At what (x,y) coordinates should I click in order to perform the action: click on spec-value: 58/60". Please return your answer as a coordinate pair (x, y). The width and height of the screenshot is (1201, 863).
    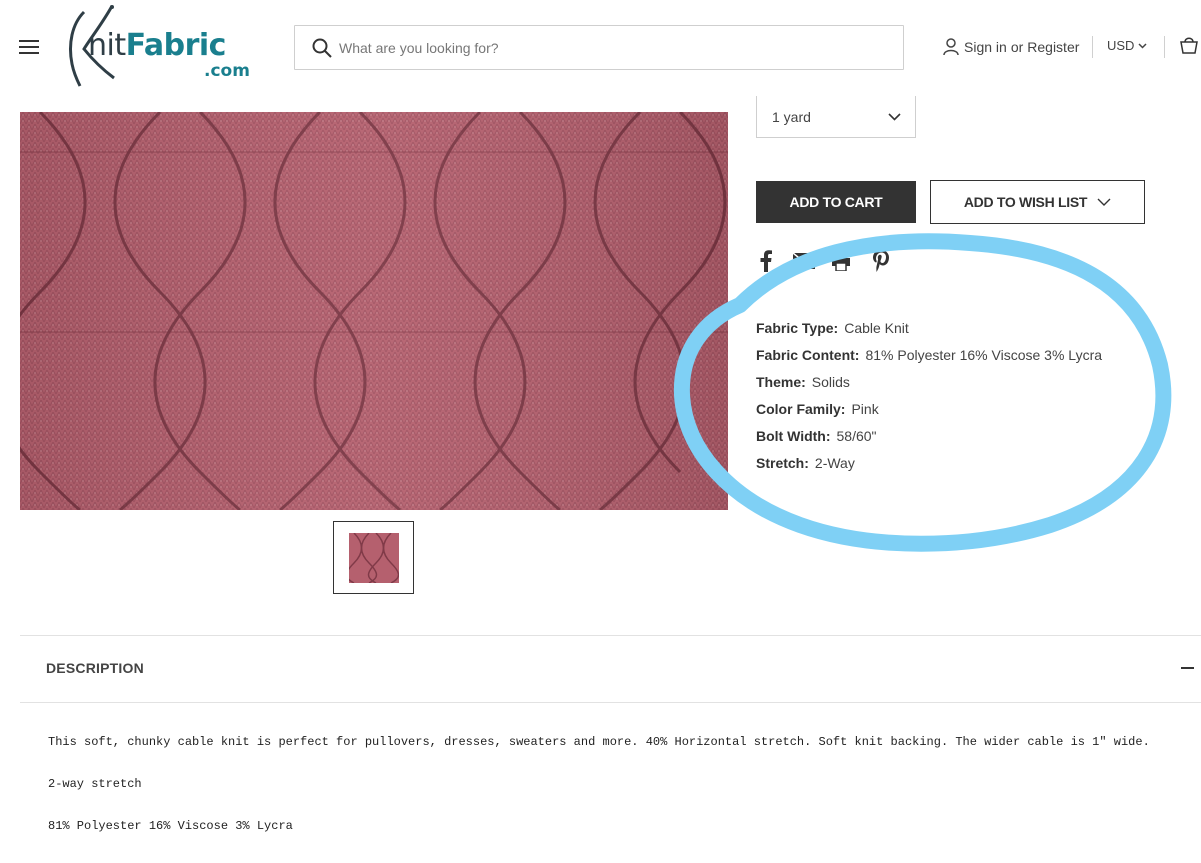
    Looking at the image, I should click on (856, 436).